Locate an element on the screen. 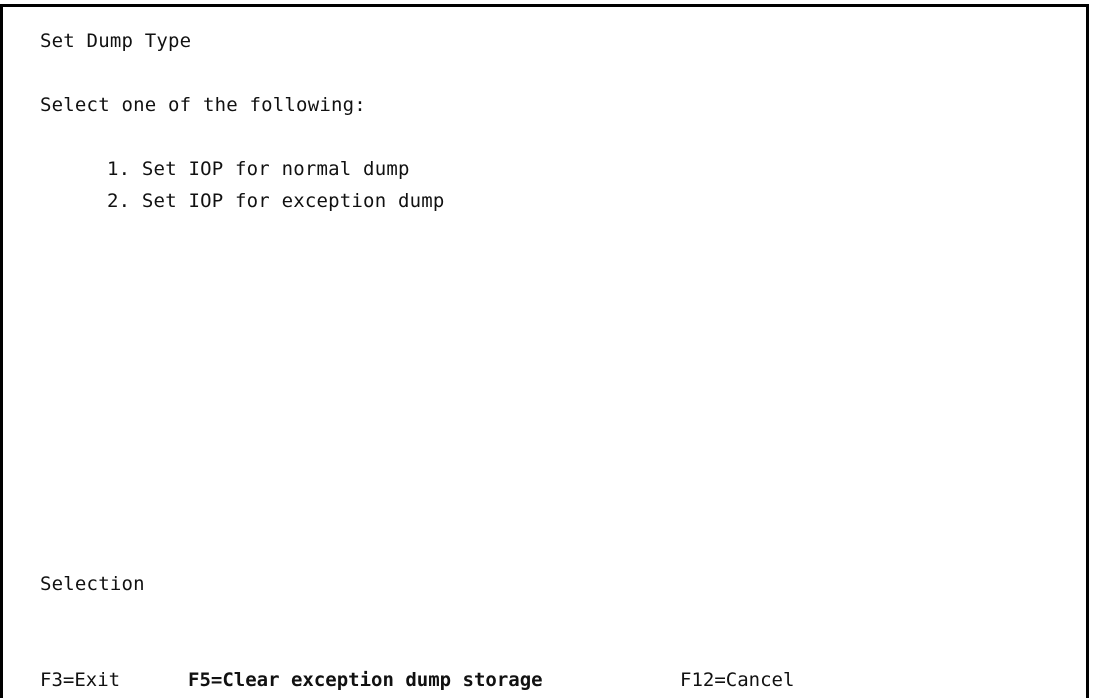 Image resolution: width=1096 pixels, height=698 pixels. selection-row: Selection is located at coordinates (132, 585).